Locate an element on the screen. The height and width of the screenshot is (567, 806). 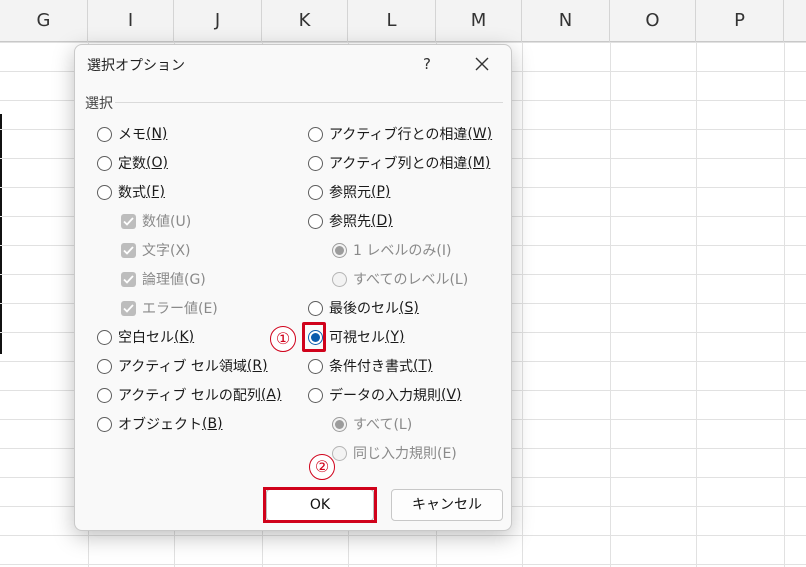
left-option-6: エラー値(E) is located at coordinates (169, 308).